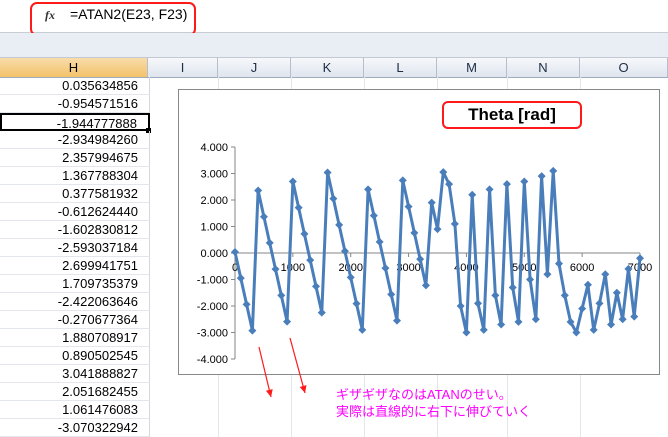 The image size is (668, 437). What do you see at coordinates (212, 307) in the screenshot?
I see `y-tick-label: -2.000` at bounding box center [212, 307].